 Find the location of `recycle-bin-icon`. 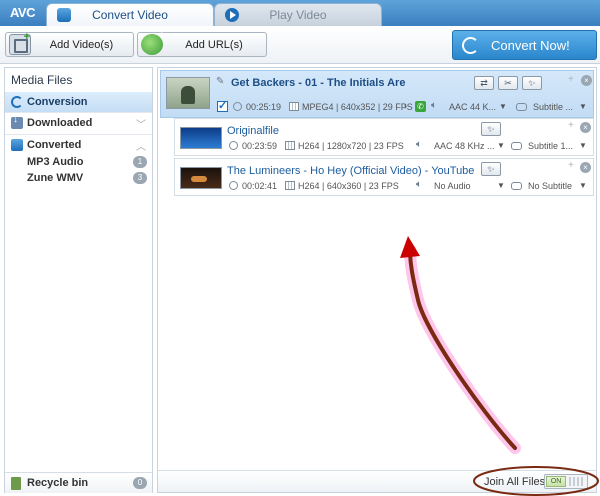

recycle-bin-icon is located at coordinates (16, 483).